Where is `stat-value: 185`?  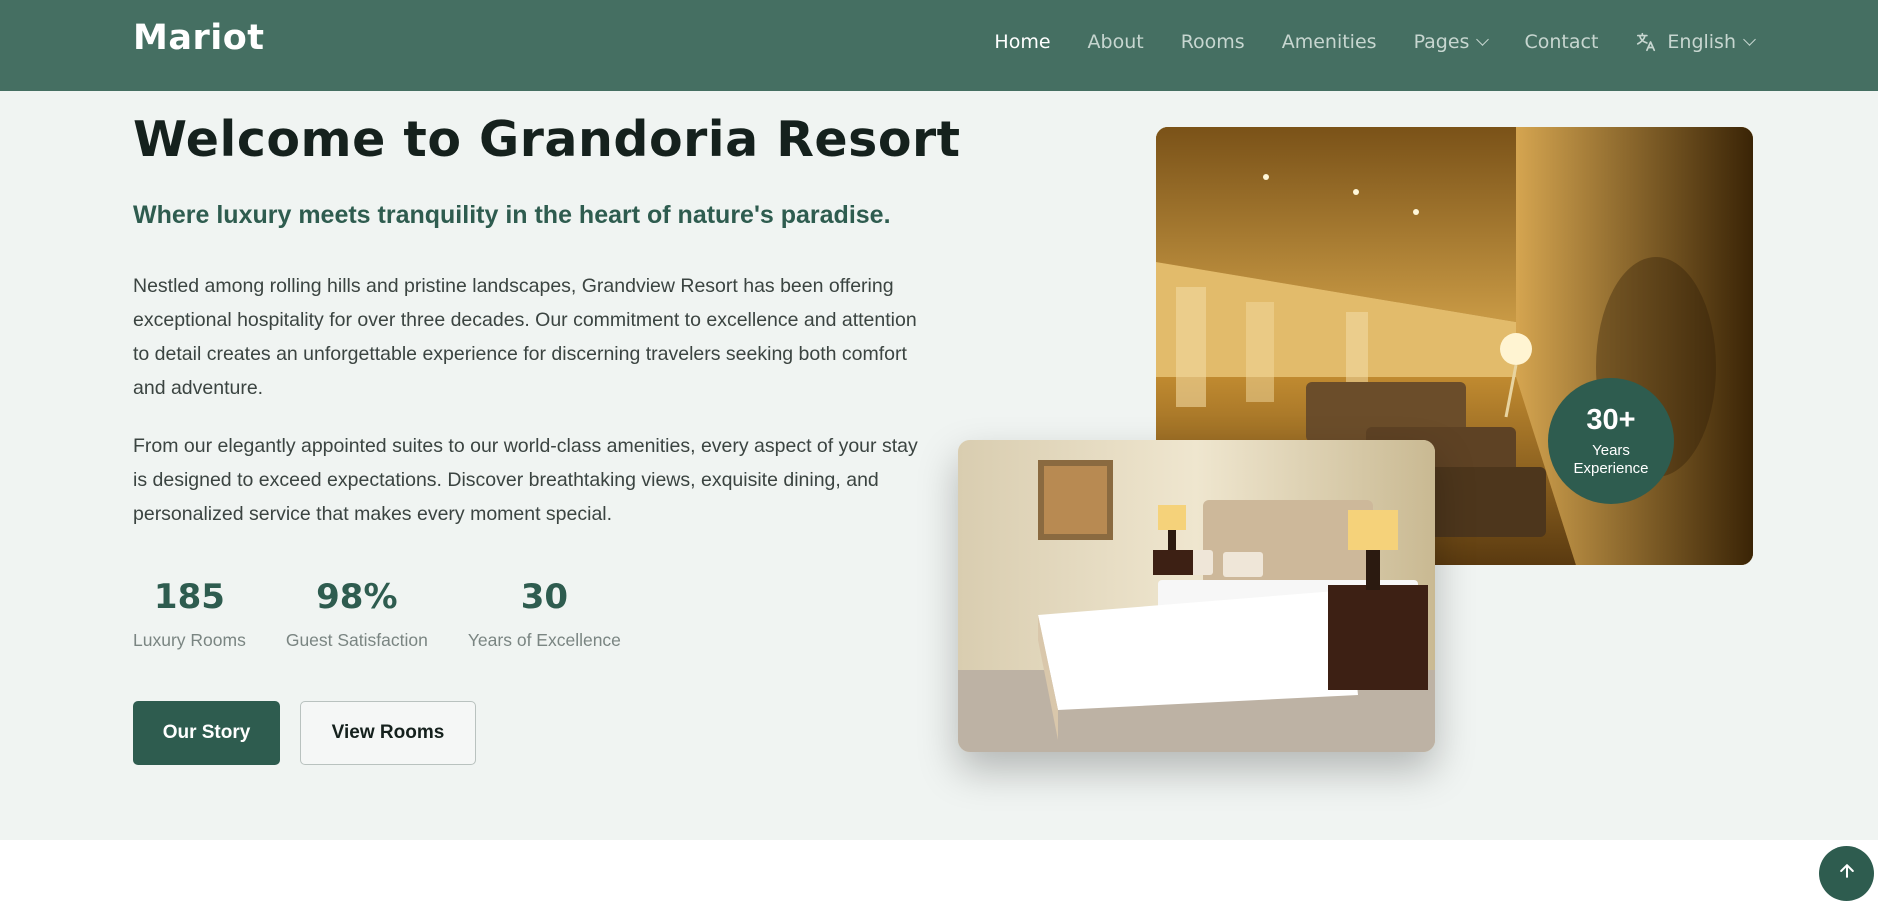 stat-value: 185 is located at coordinates (189, 597).